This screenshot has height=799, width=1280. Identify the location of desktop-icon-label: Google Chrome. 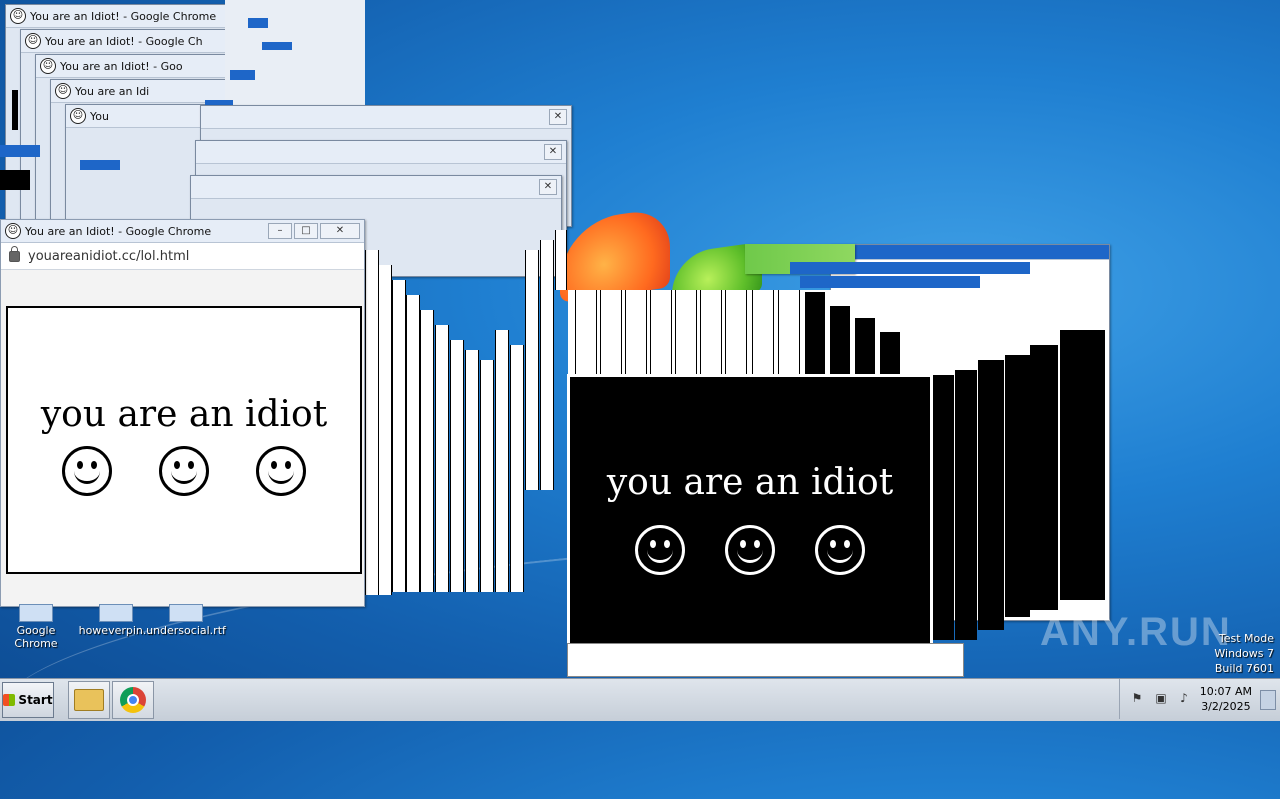
(36, 637).